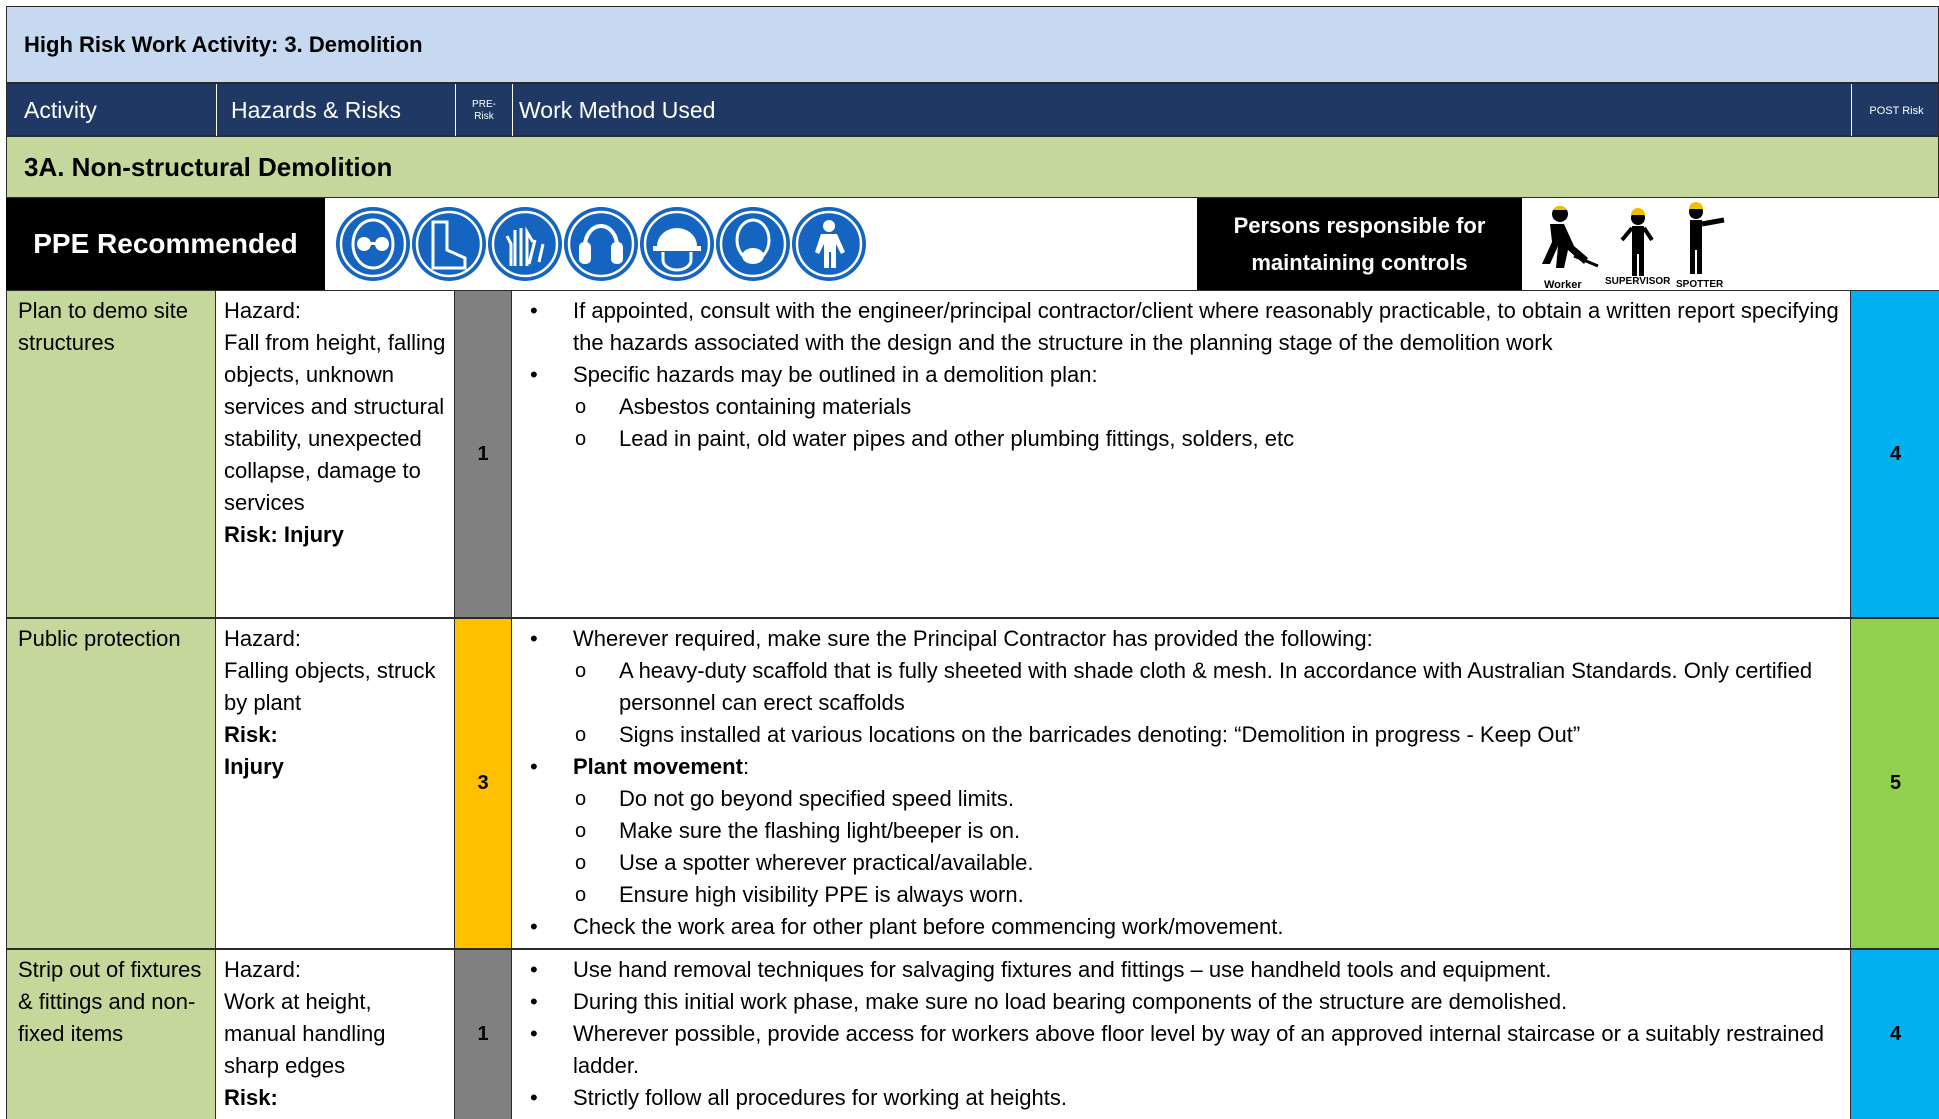  I want to click on supervisor-figure-icon, so click(1637, 242).